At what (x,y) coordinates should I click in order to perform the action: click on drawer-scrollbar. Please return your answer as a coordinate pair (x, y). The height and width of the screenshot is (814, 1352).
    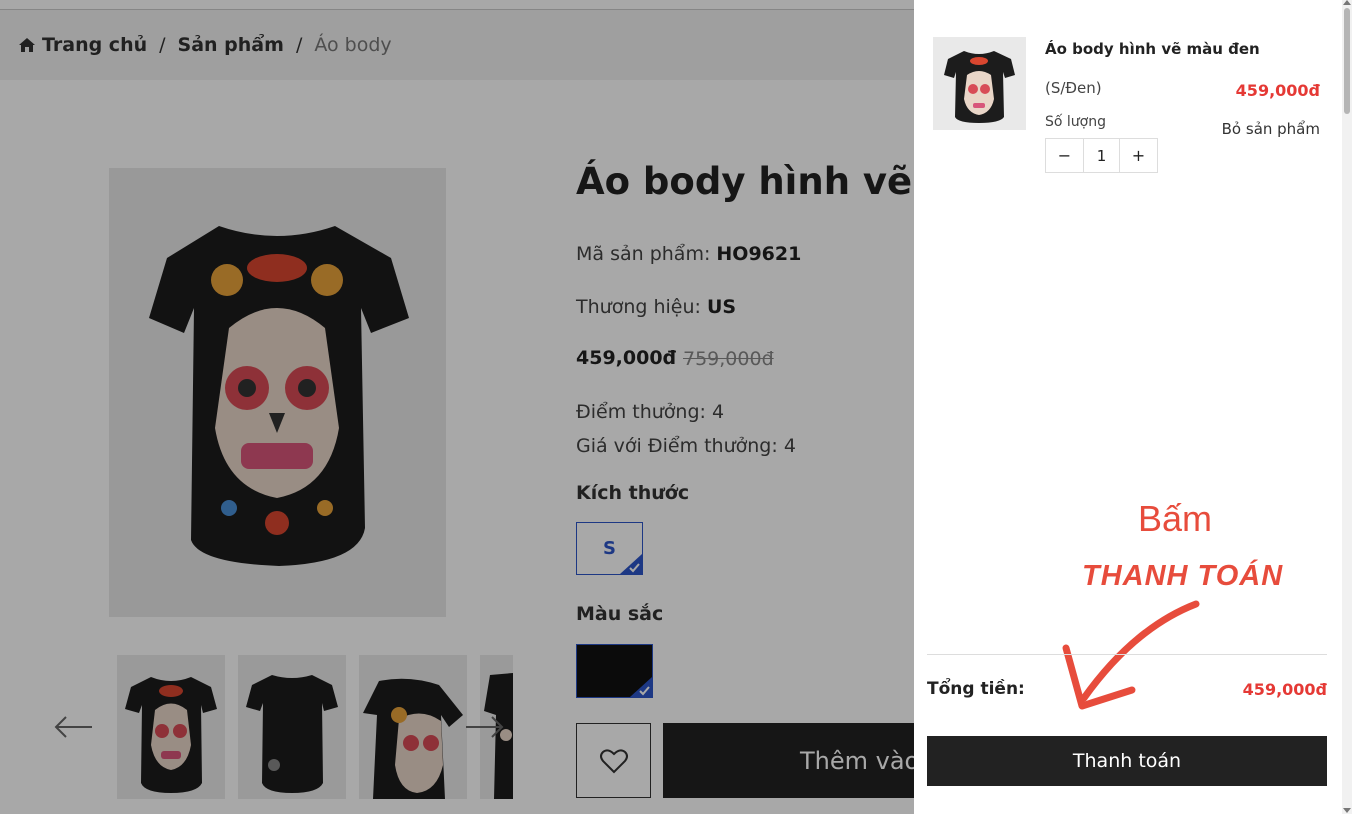
    Looking at the image, I should click on (1347, 407).